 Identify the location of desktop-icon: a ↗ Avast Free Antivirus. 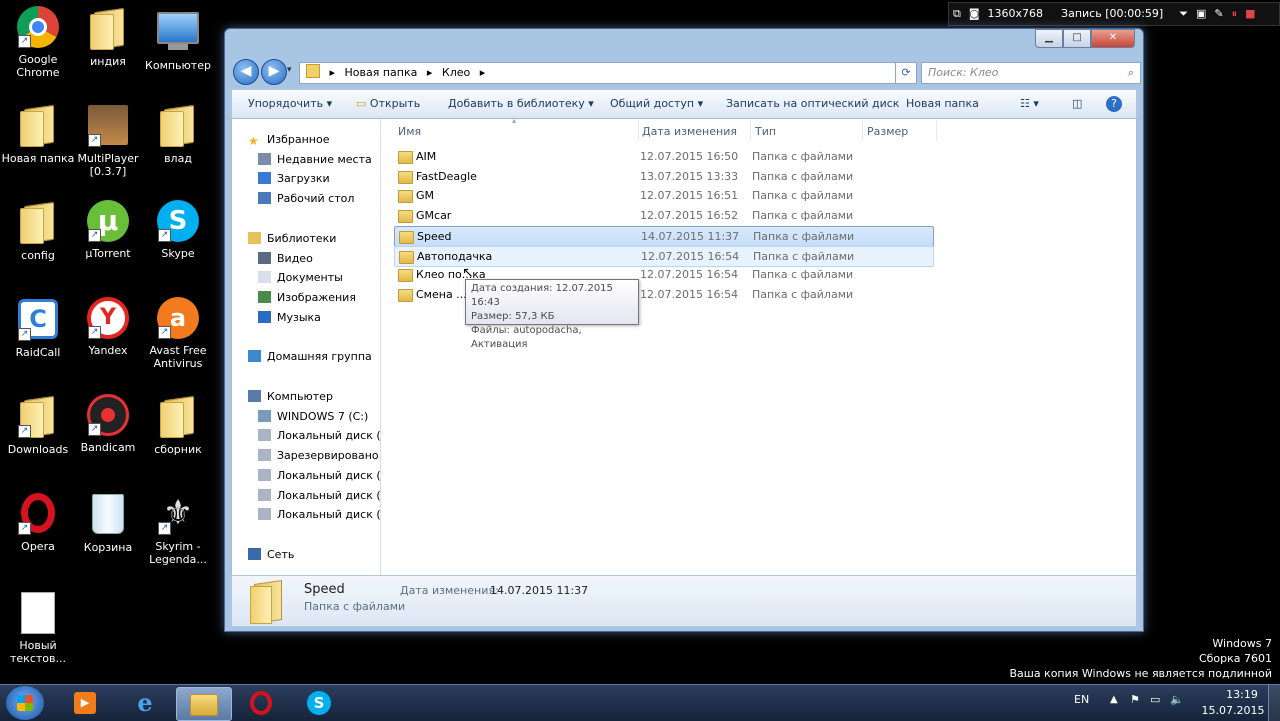
(178, 333).